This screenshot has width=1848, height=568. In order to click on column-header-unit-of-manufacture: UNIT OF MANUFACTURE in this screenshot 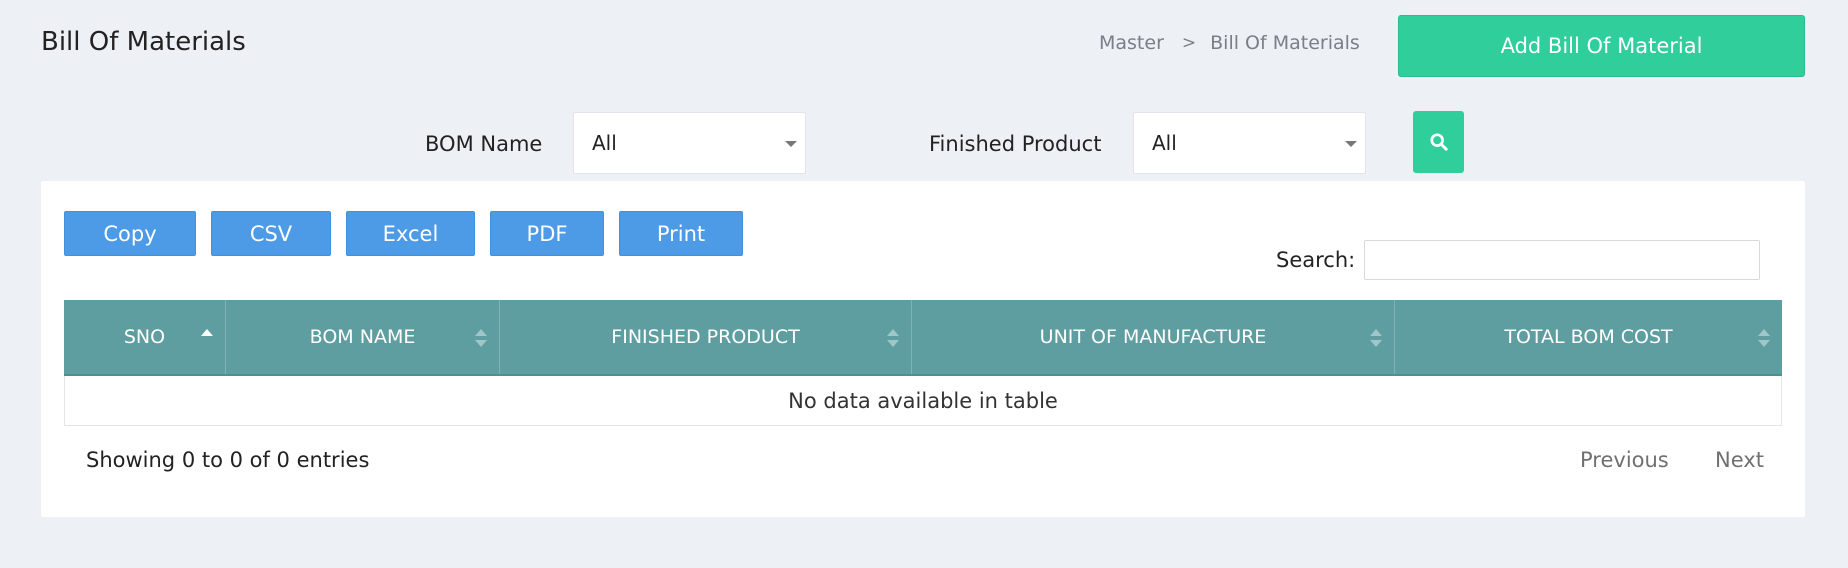, I will do `click(1153, 337)`.